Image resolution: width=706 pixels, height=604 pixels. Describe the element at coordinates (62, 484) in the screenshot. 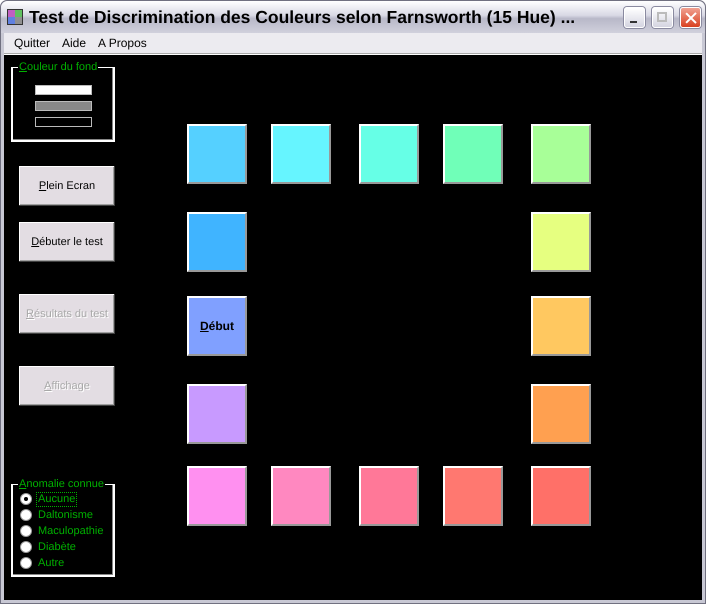

I see `group-legend: Anomalie connue` at that location.